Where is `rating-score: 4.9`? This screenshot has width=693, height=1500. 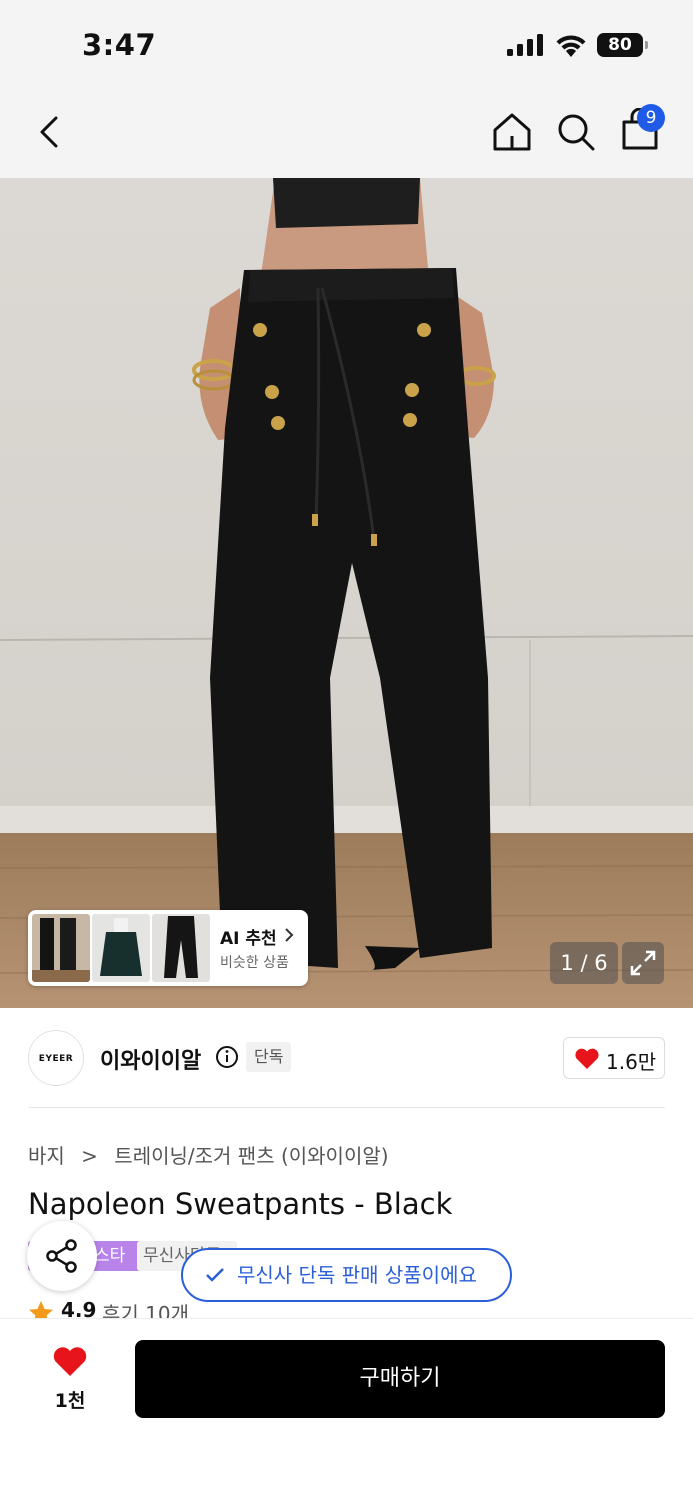
rating-score: 4.9 is located at coordinates (79, 1309).